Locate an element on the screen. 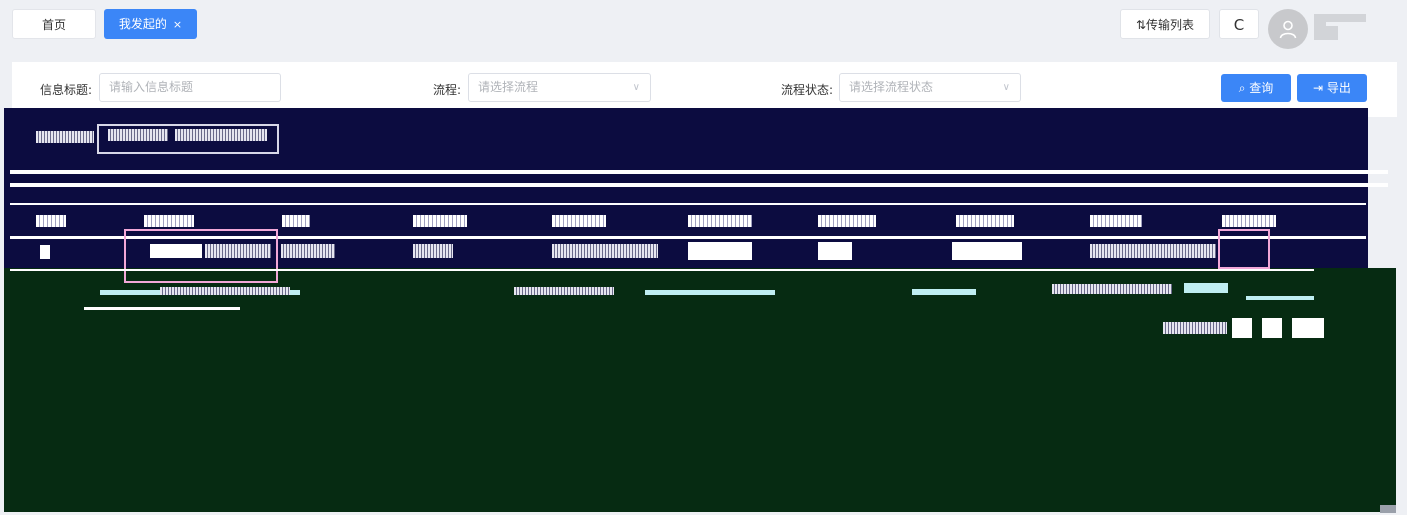 Image resolution: width=1407 pixels, height=515 pixels. tab-my-initiated-label: 我发起的 is located at coordinates (142, 24).